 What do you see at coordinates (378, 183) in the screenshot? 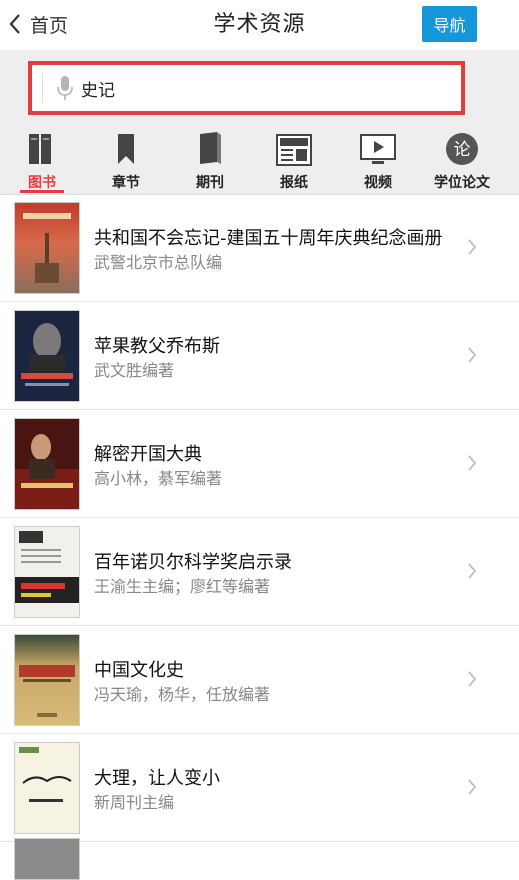
I see `tab-videos-label: 视频` at bounding box center [378, 183].